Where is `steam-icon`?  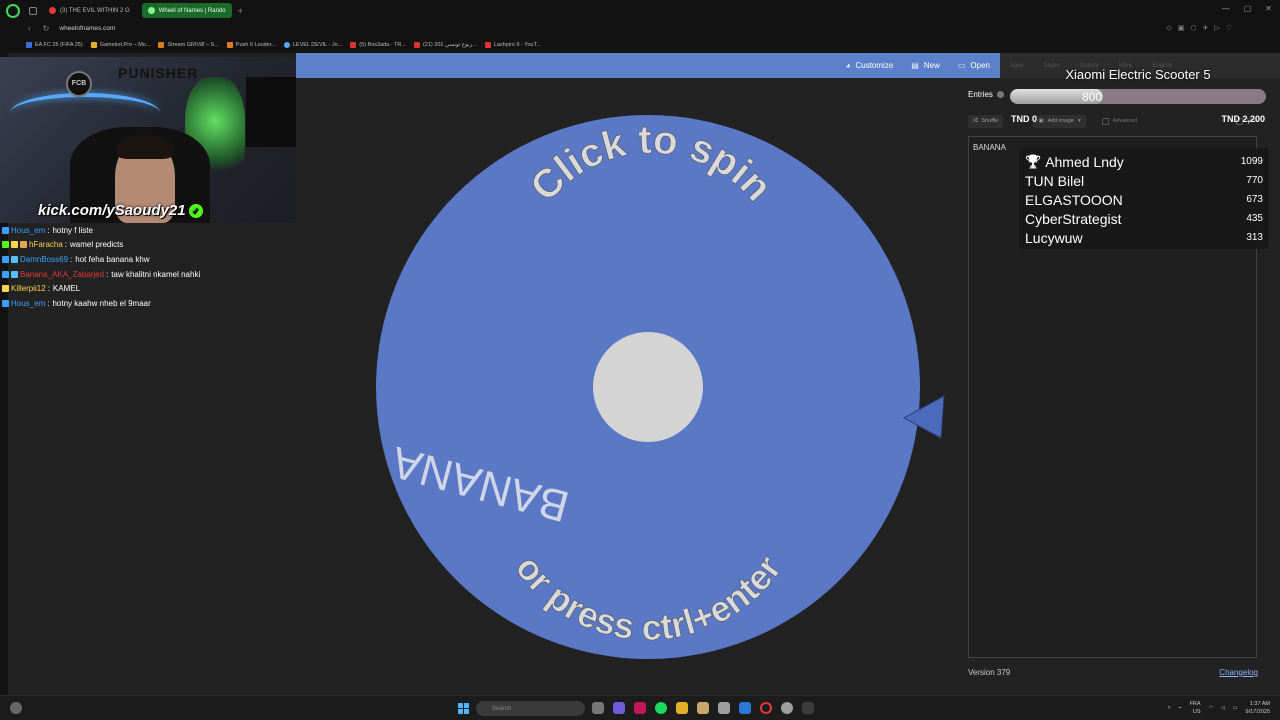
steam-icon is located at coordinates (808, 708).